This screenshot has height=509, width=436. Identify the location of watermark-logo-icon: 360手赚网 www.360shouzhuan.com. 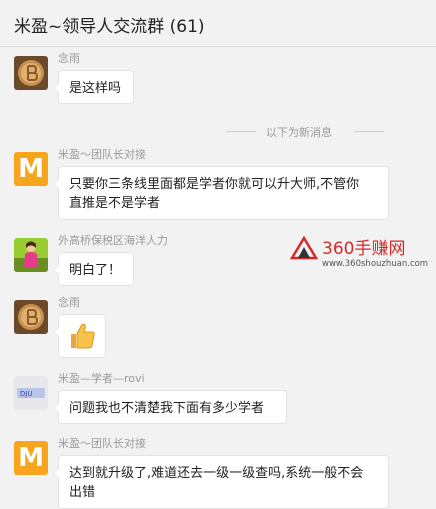
(358, 252).